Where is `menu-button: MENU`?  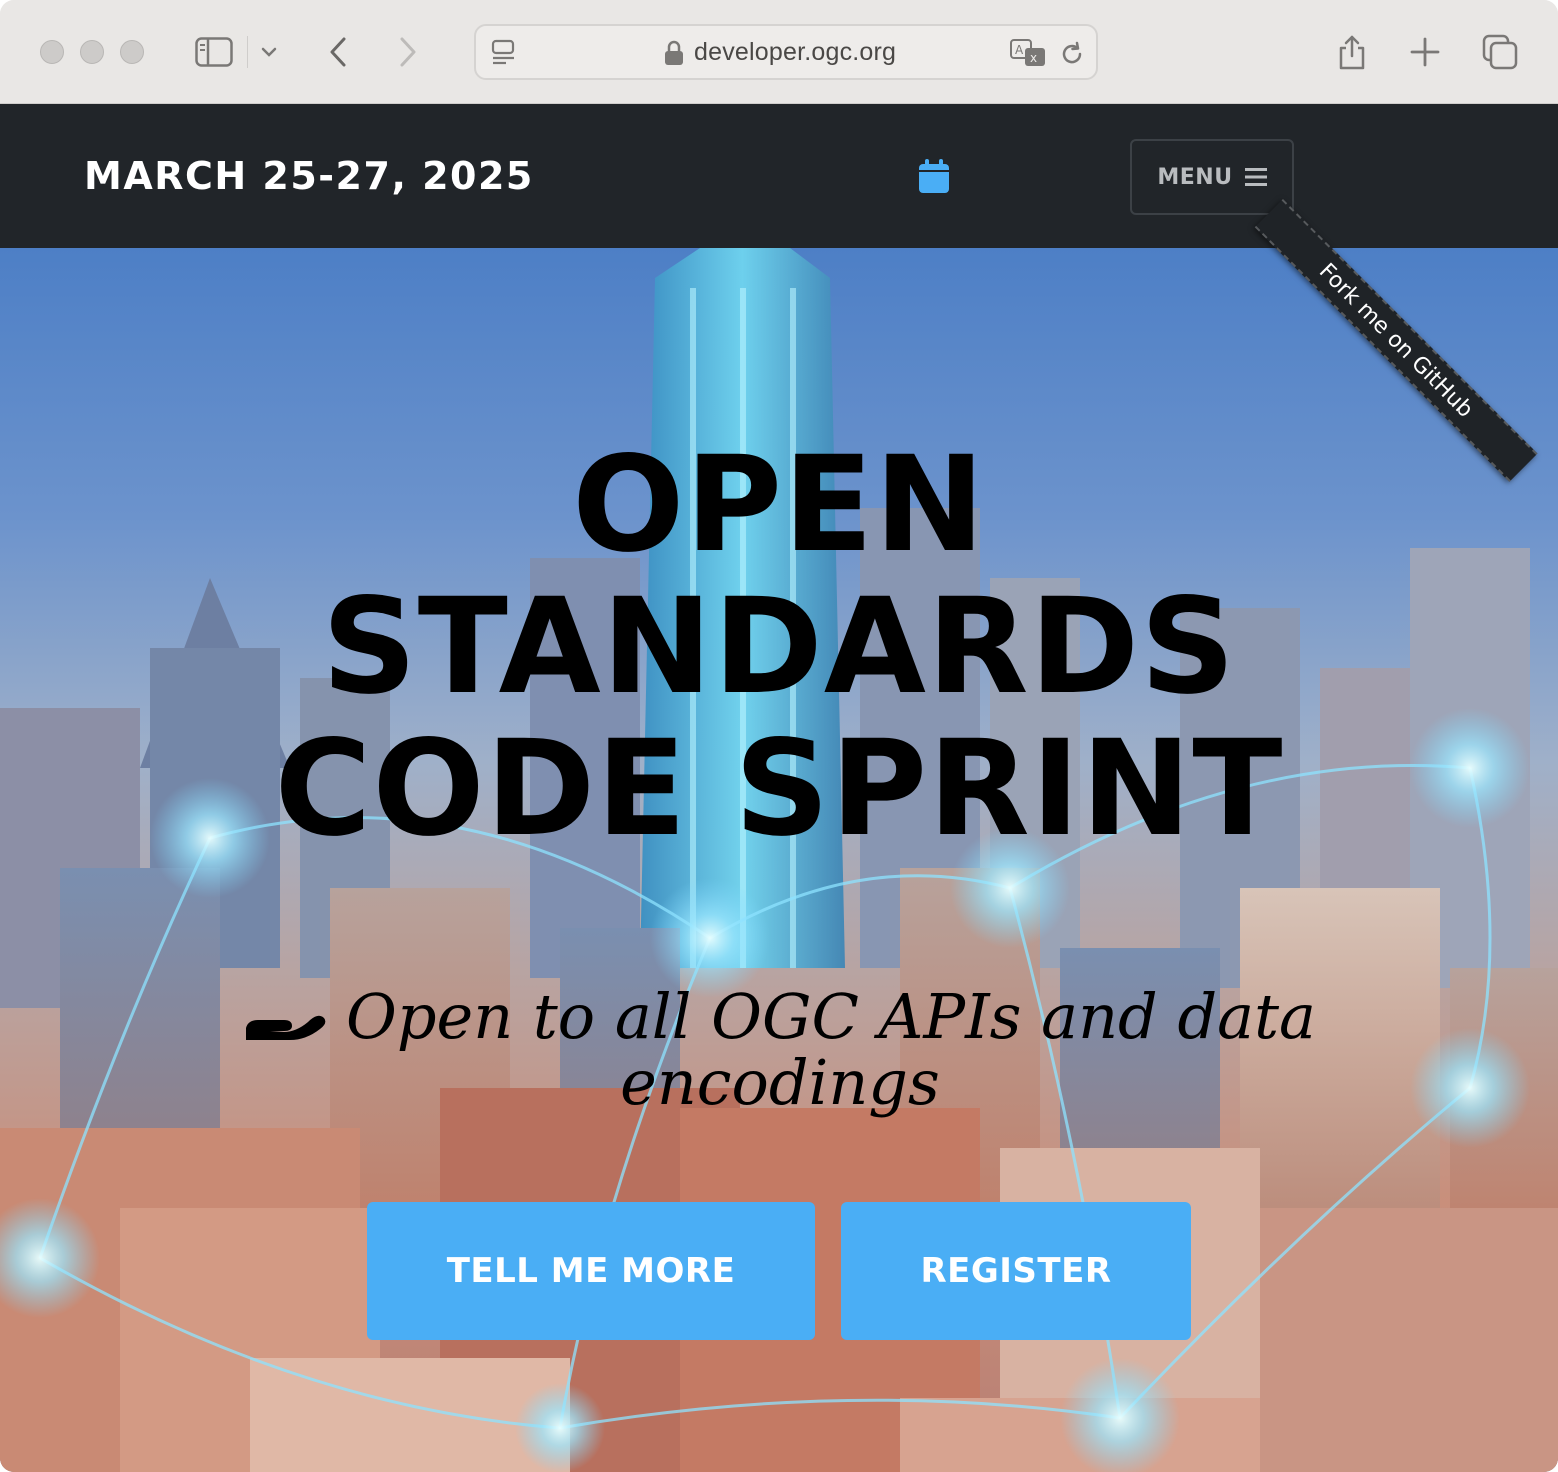 menu-button: MENU is located at coordinates (1212, 177).